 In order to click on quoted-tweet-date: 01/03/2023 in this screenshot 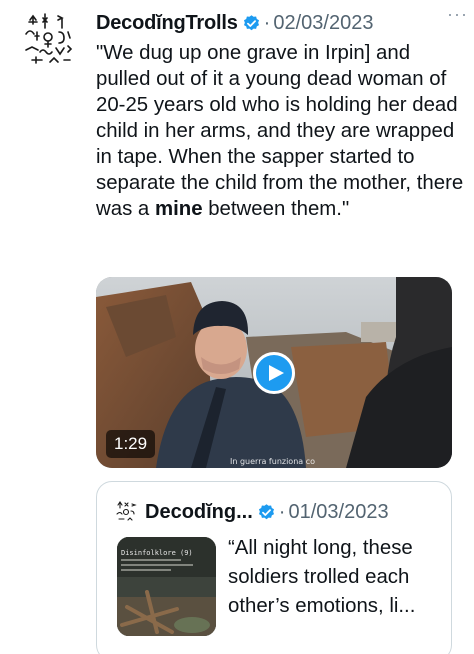, I will do `click(338, 512)`.